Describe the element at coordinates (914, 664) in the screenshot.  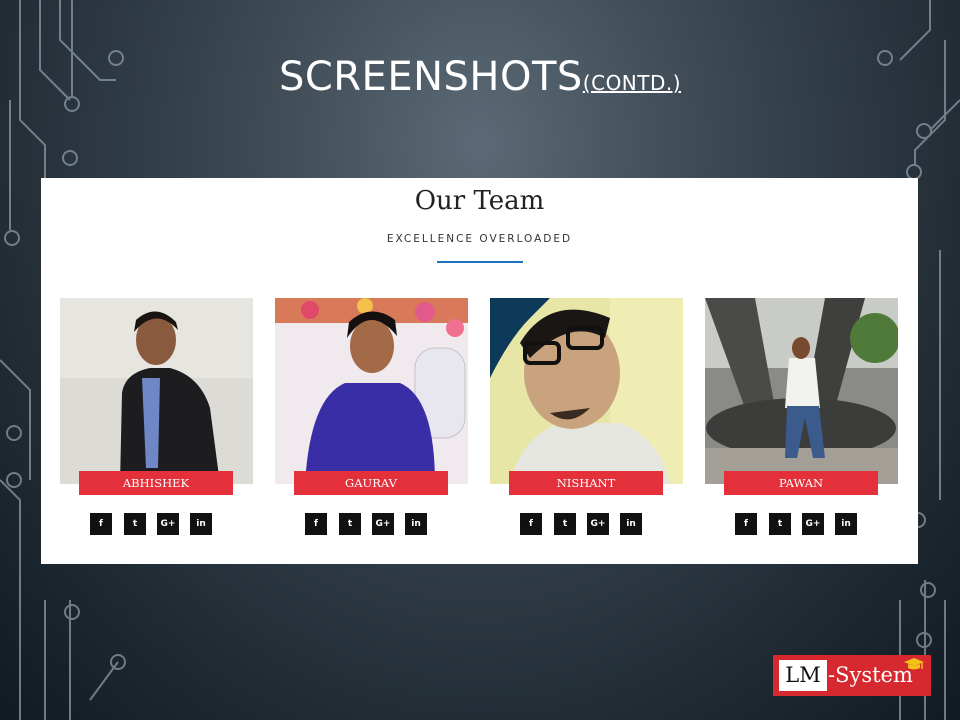
I see `graduation-cap-icon` at that location.